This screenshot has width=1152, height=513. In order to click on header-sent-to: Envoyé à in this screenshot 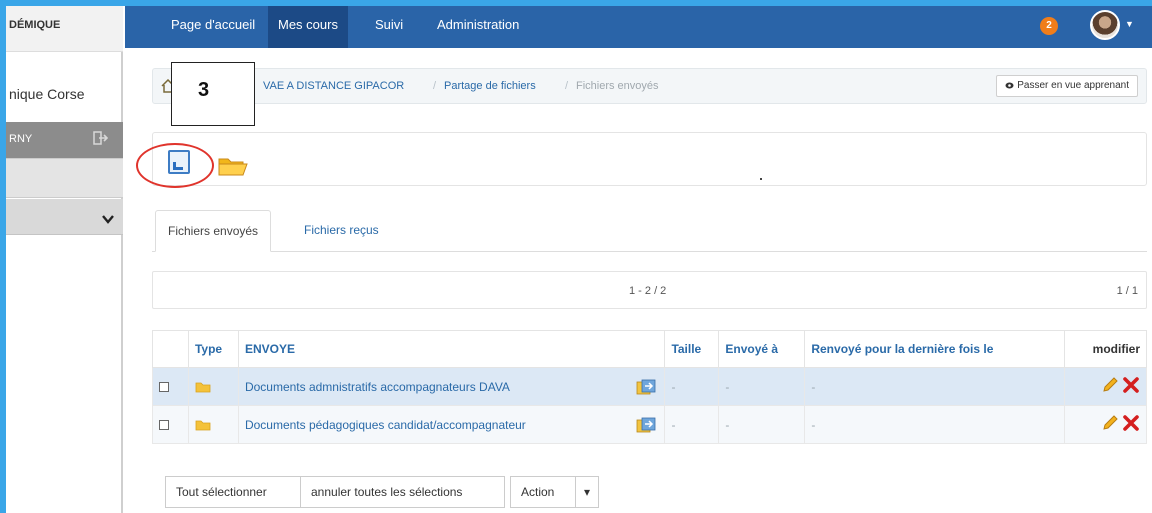, I will do `click(762, 349)`.